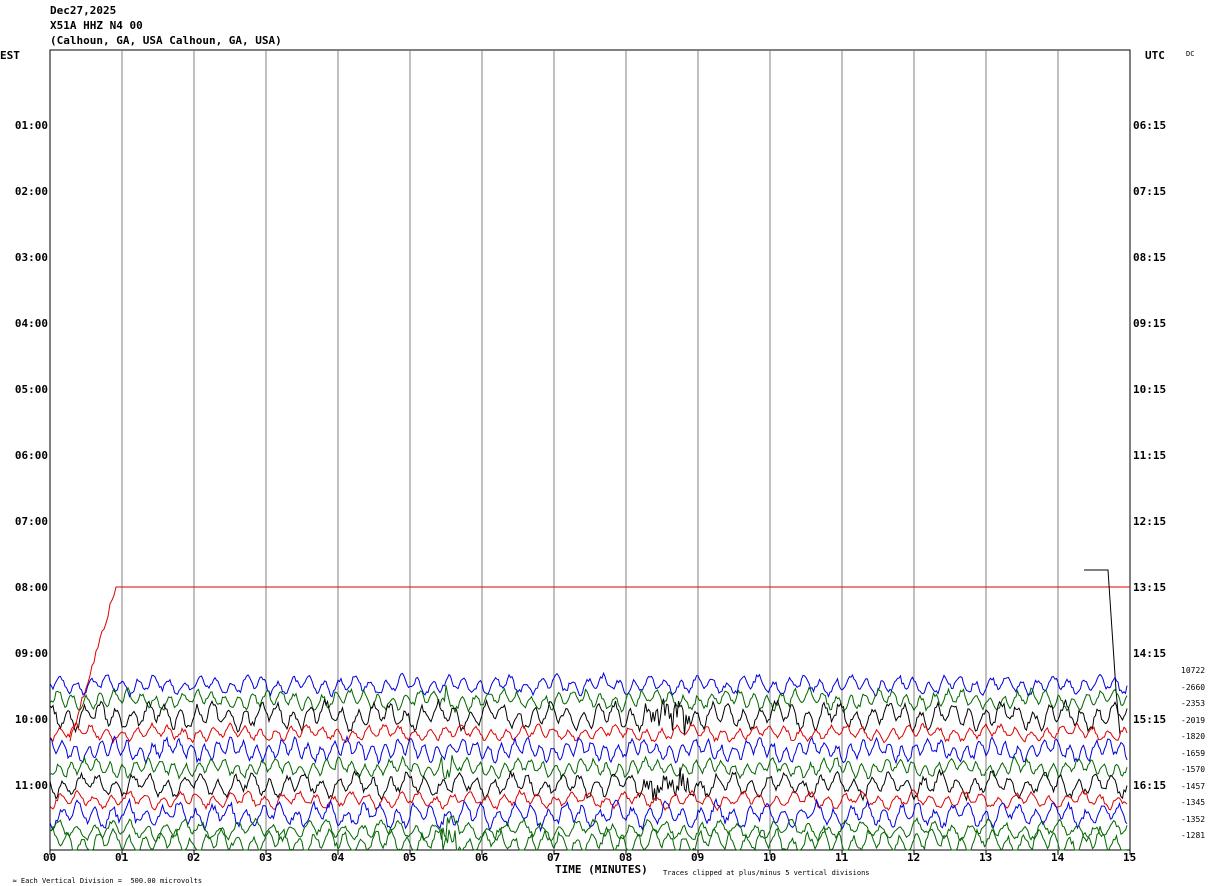  I want to click on offset-label: -1820, so click(1193, 736).